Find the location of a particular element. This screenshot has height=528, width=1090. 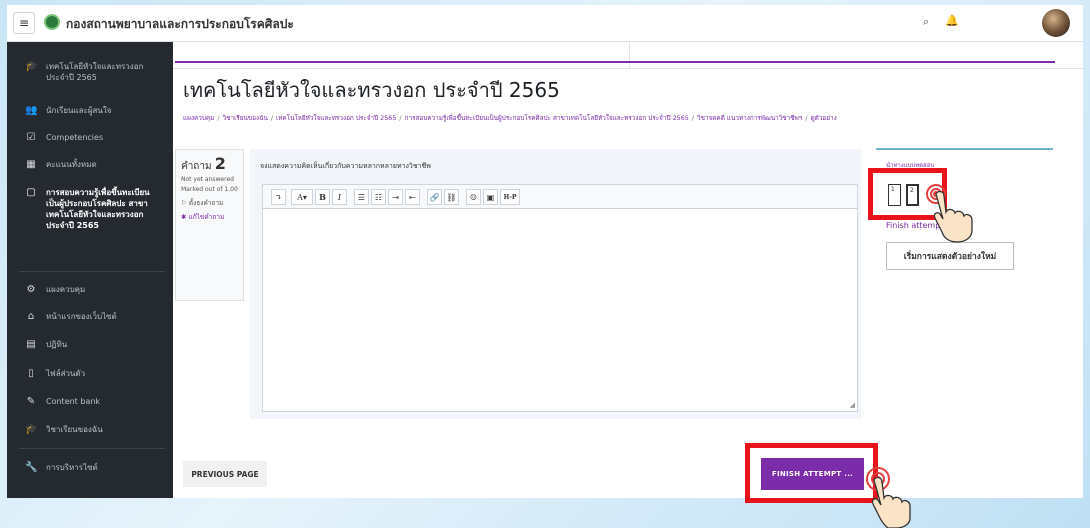

bell-icon: 🔔 is located at coordinates (952, 20).